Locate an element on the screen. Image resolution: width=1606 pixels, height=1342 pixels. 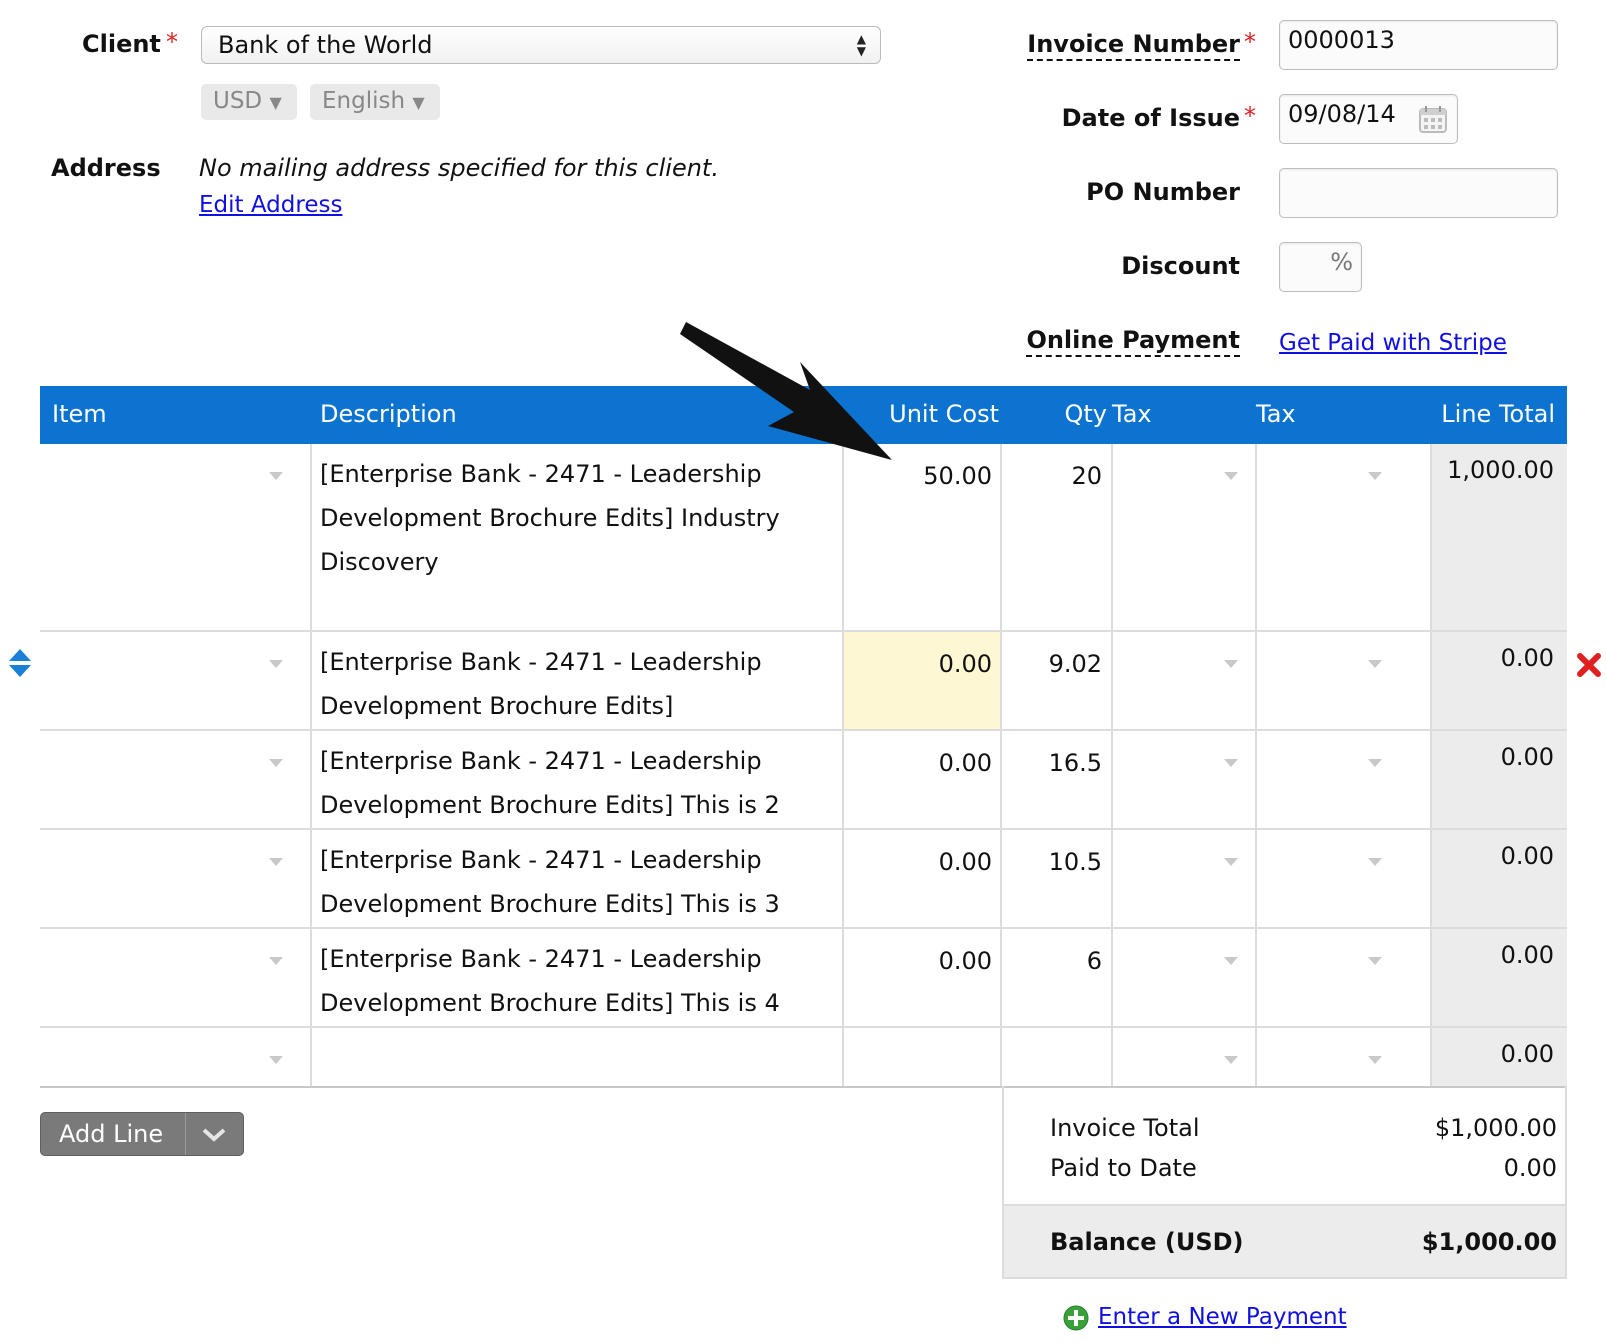
description-line: Discovery is located at coordinates (379, 562).